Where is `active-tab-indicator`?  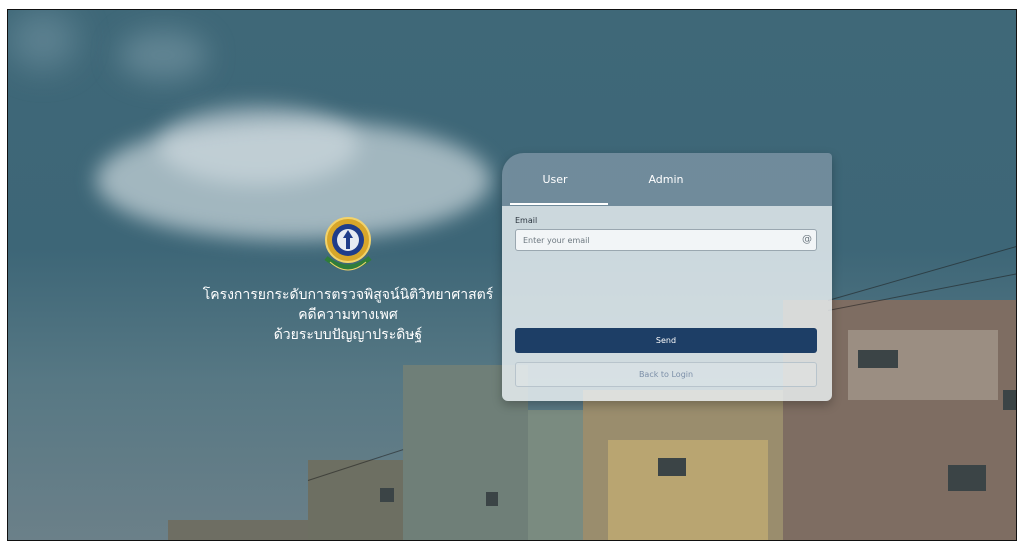 active-tab-indicator is located at coordinates (559, 204).